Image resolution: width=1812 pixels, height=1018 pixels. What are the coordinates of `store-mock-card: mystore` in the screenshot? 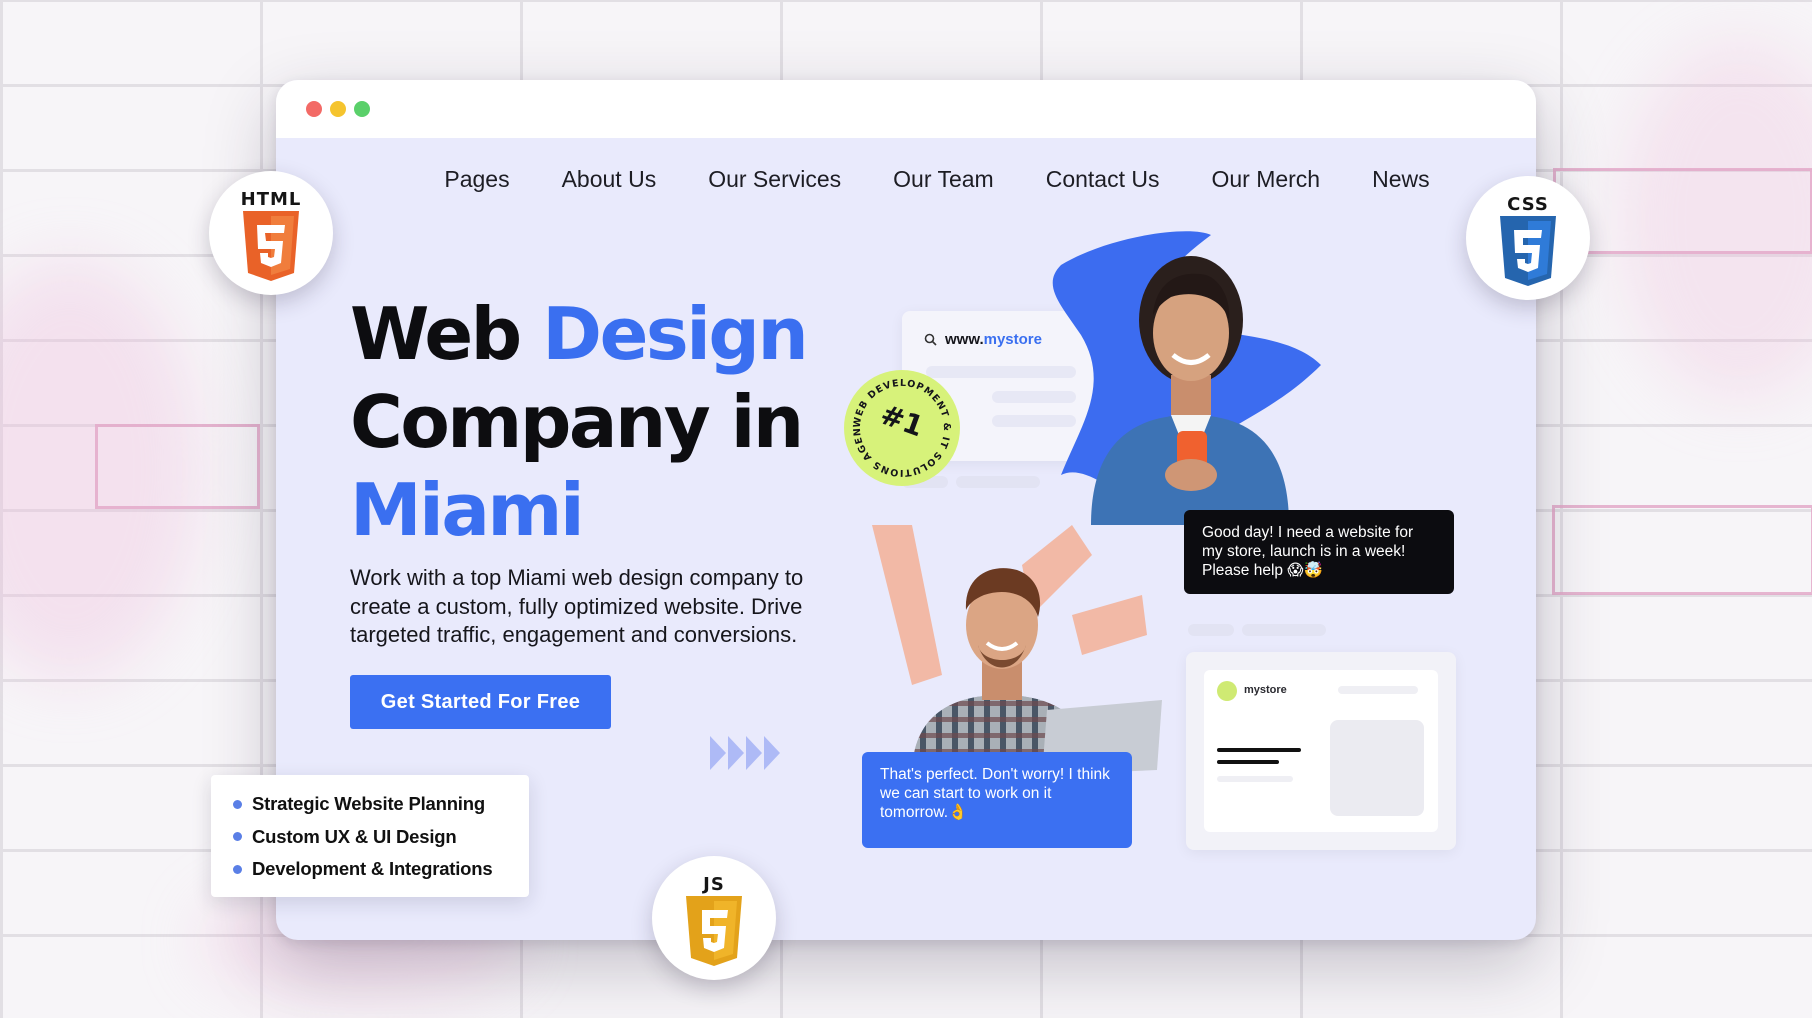 It's located at (1321, 751).